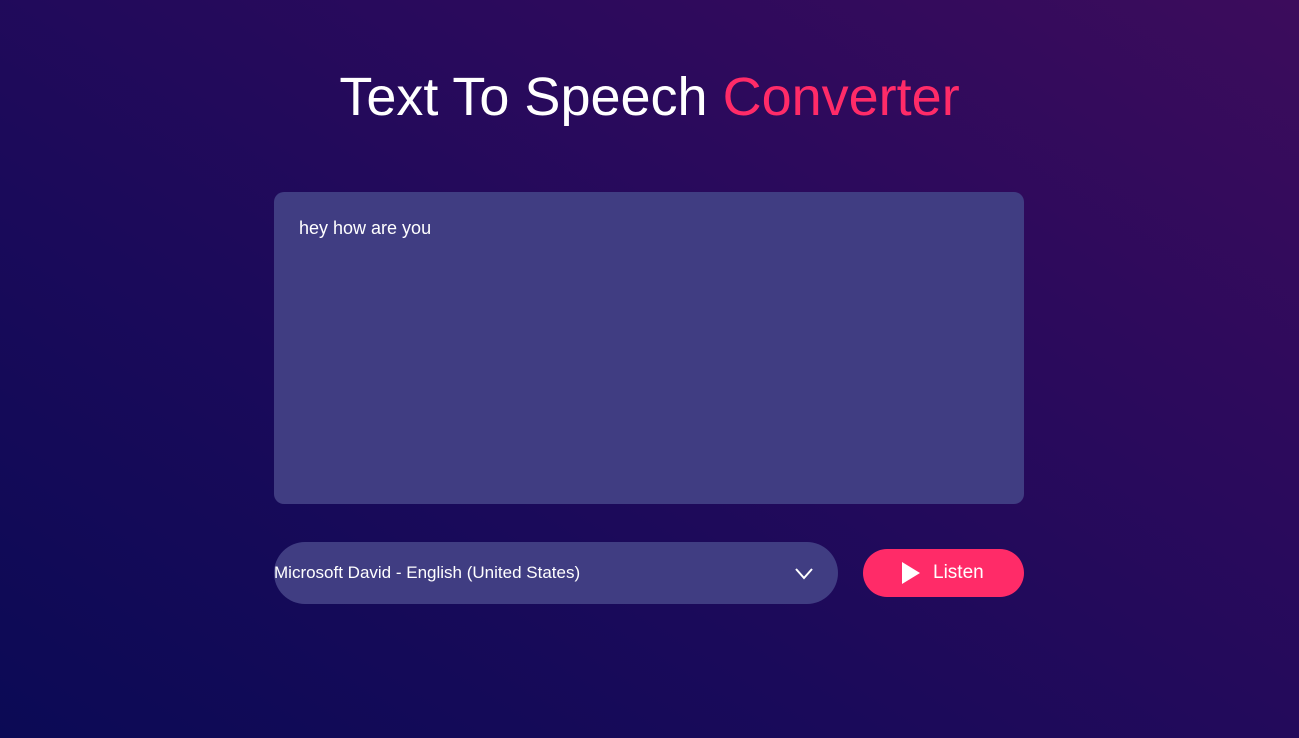 This screenshot has height=738, width=1299. Describe the element at coordinates (911, 573) in the screenshot. I see `play-icon` at that location.